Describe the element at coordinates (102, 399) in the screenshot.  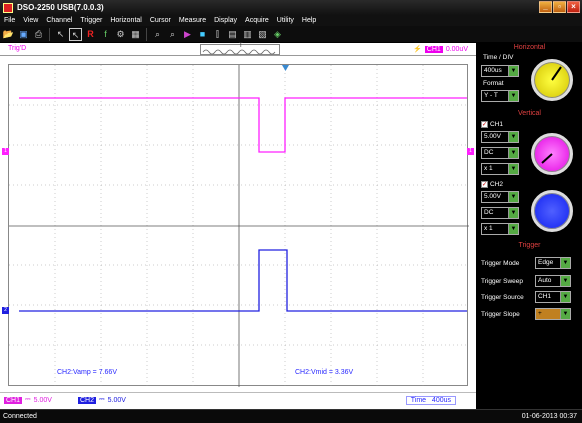
I see `ch2-coupling-icon: ⎓` at that location.